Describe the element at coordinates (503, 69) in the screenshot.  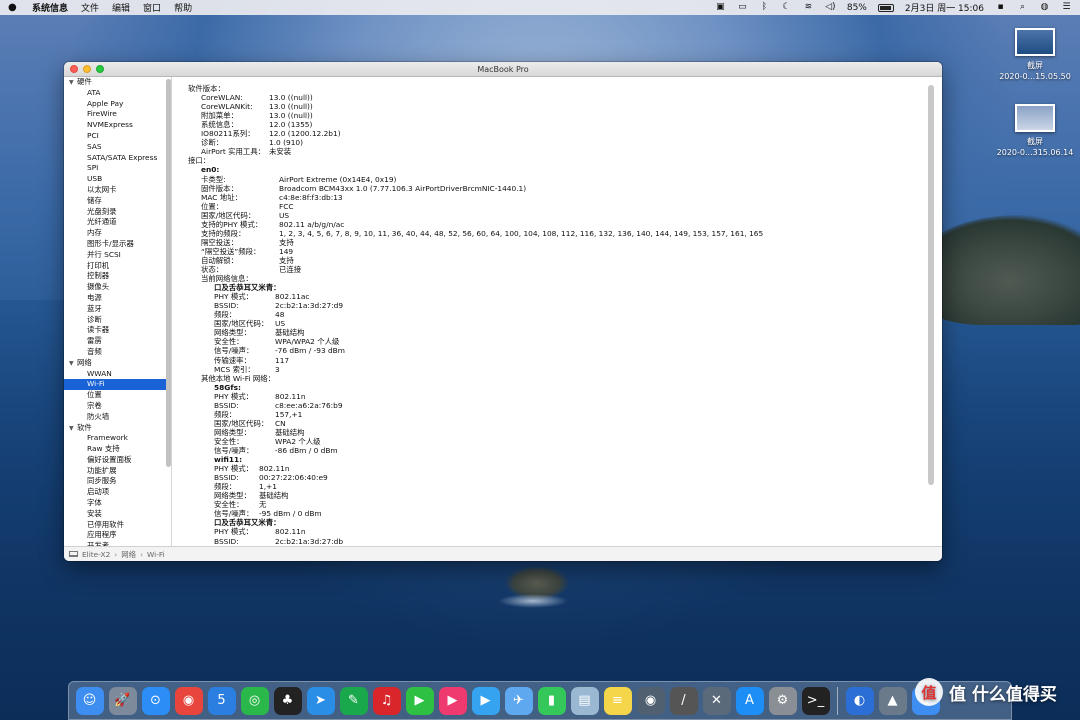
I see `window-titlebar: MacBook Pro` at that location.